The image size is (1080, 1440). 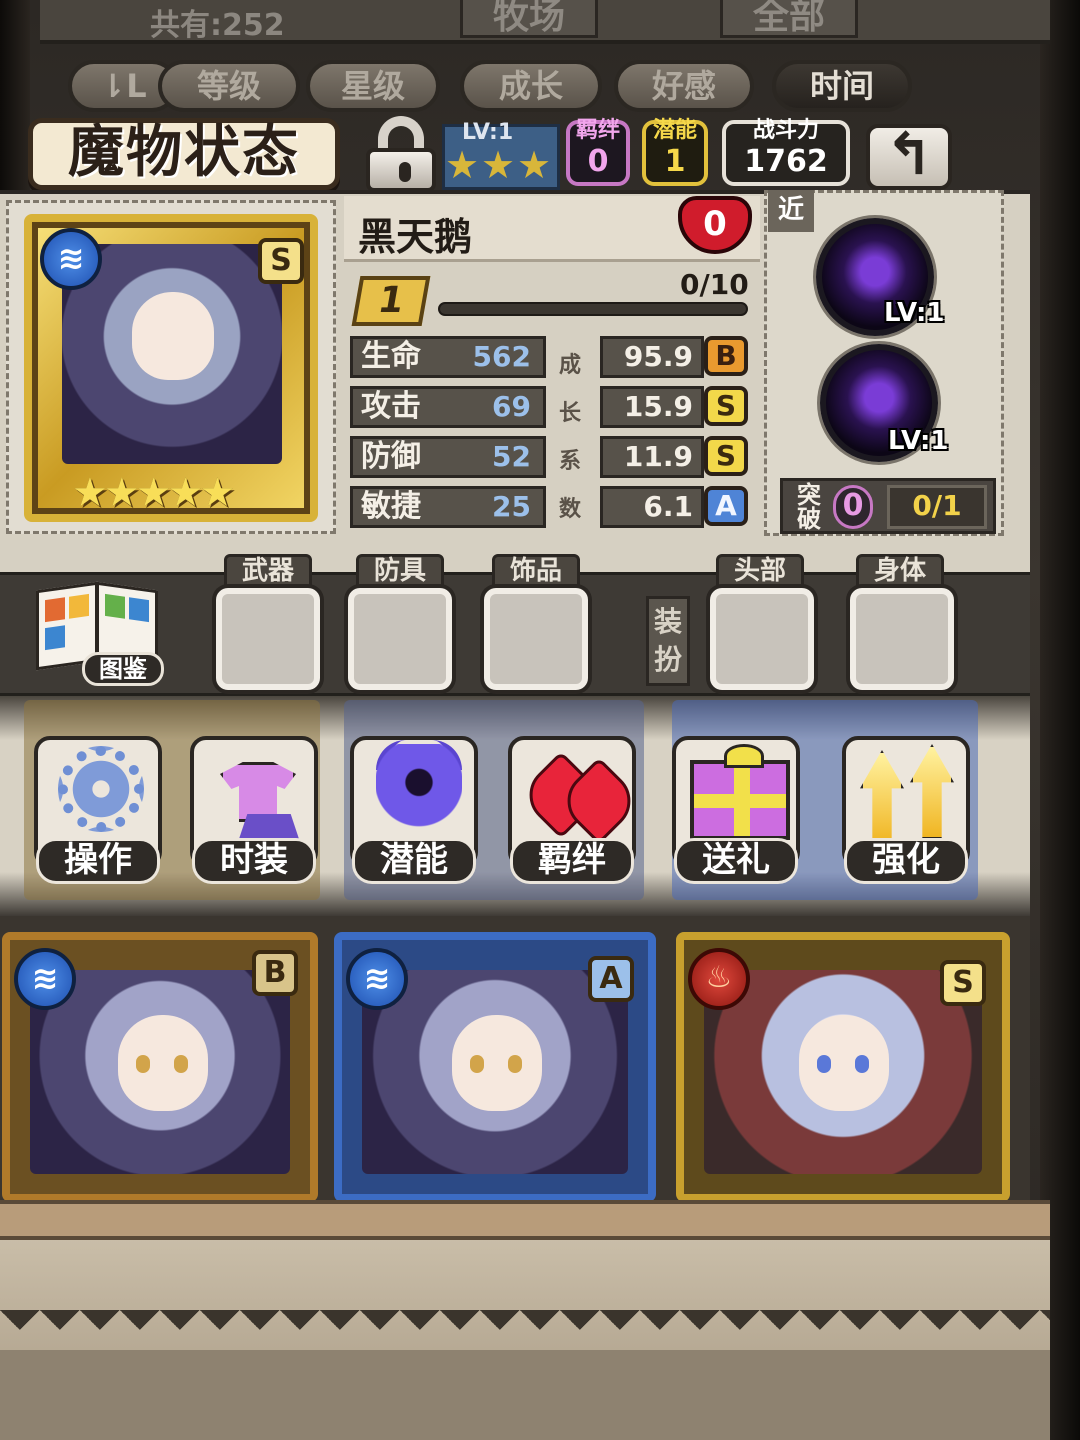 I want to click on growth-label-char: 长, so click(x=569, y=413).